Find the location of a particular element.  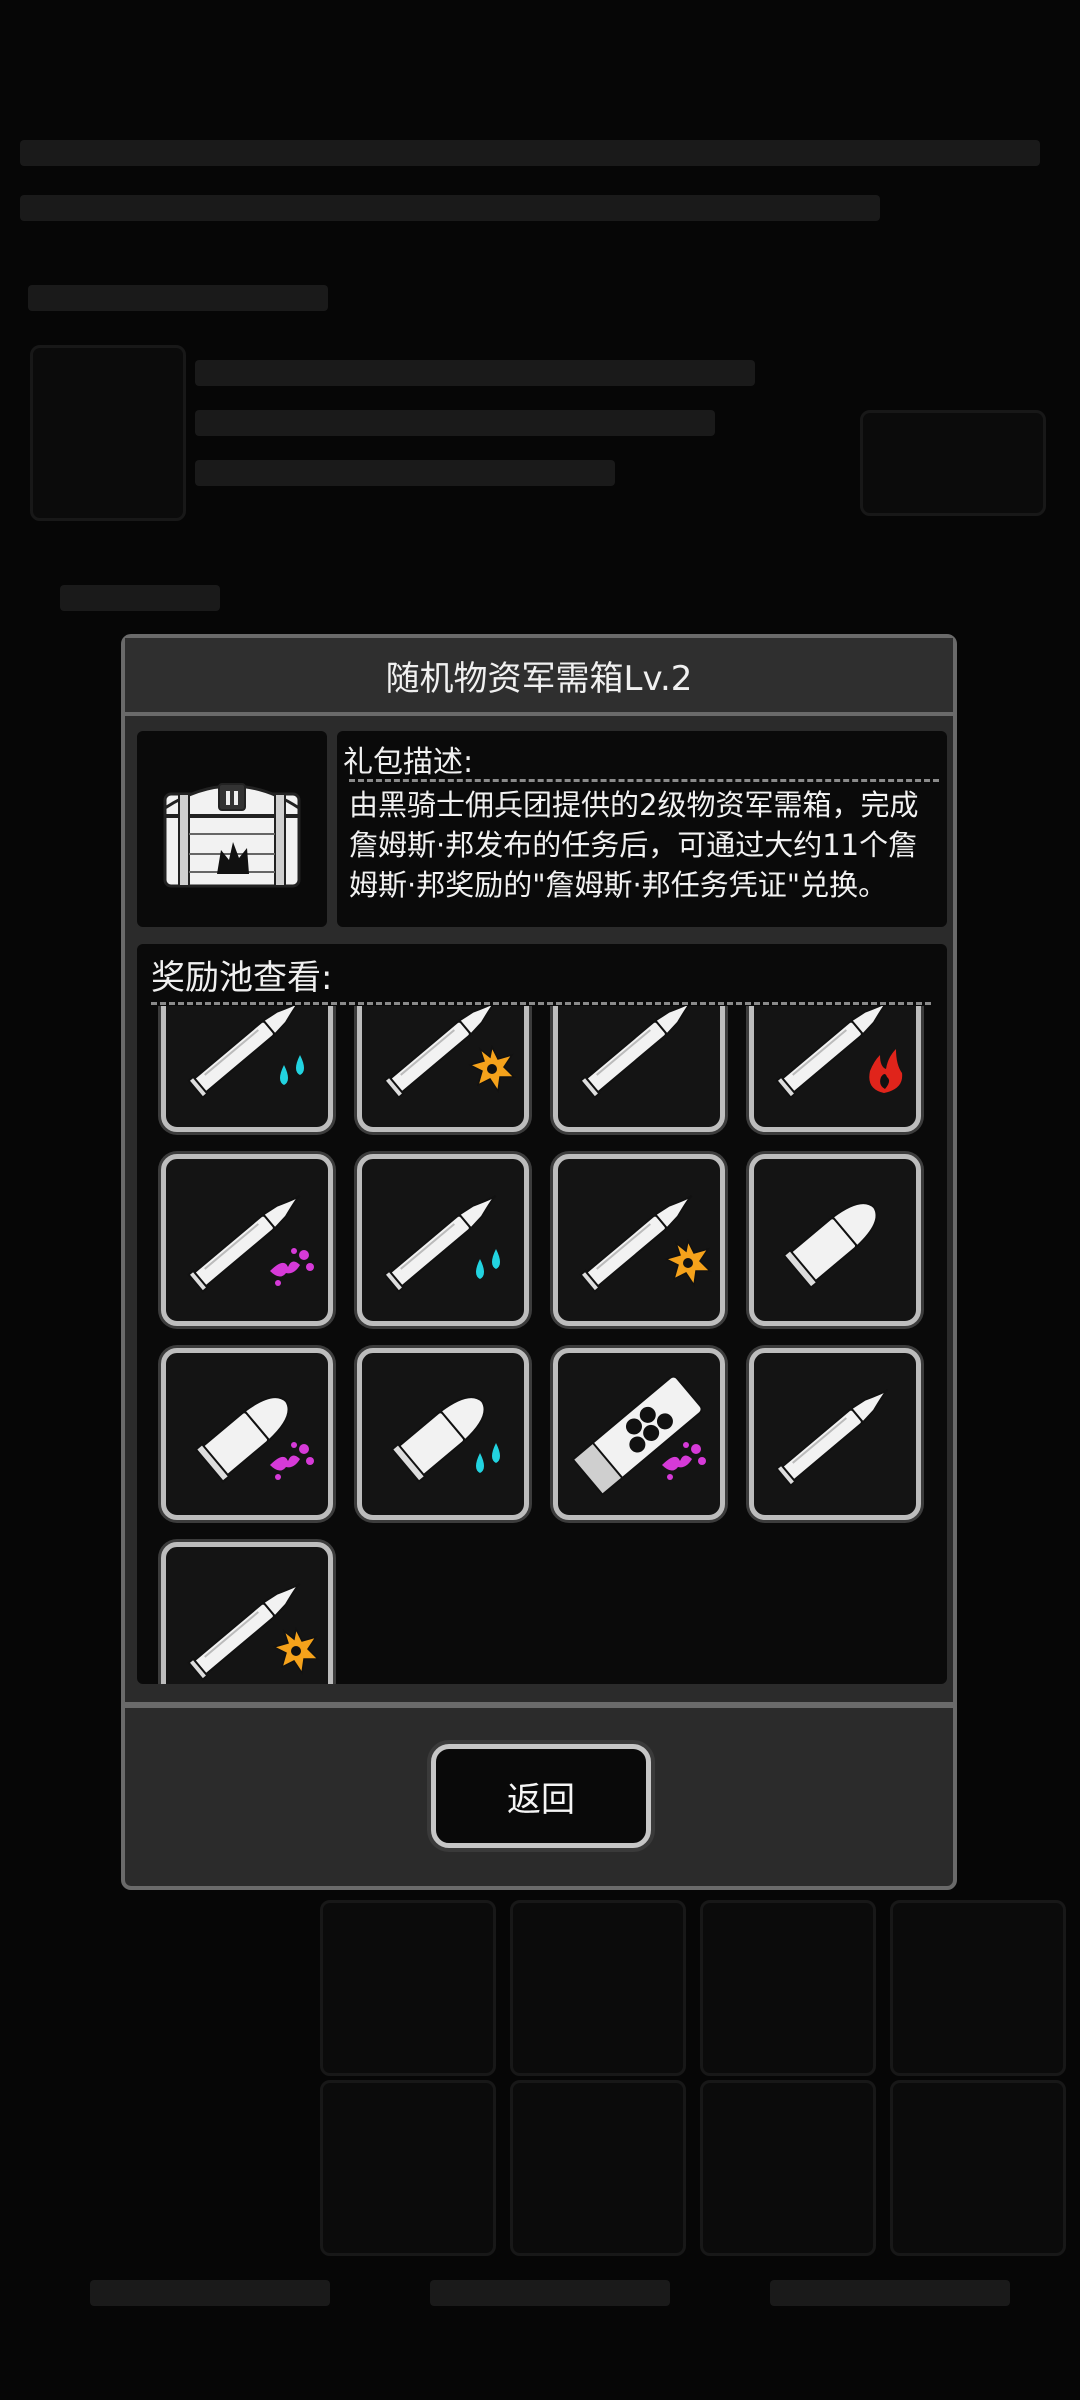

supply-chest-icon is located at coordinates (232, 835).